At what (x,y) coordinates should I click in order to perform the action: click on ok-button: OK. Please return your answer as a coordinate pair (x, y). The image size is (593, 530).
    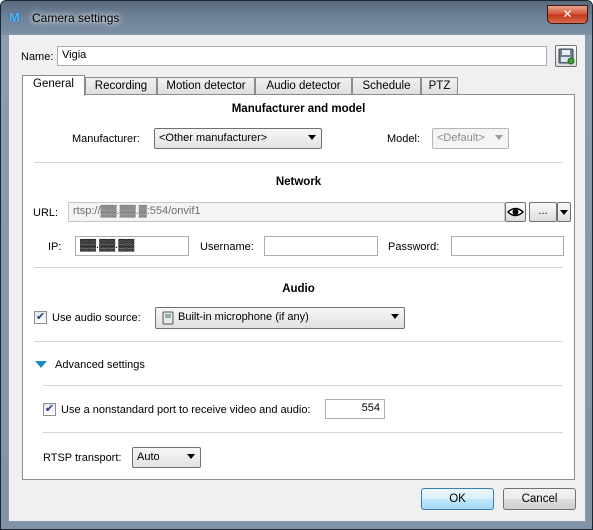
    Looking at the image, I should click on (457, 499).